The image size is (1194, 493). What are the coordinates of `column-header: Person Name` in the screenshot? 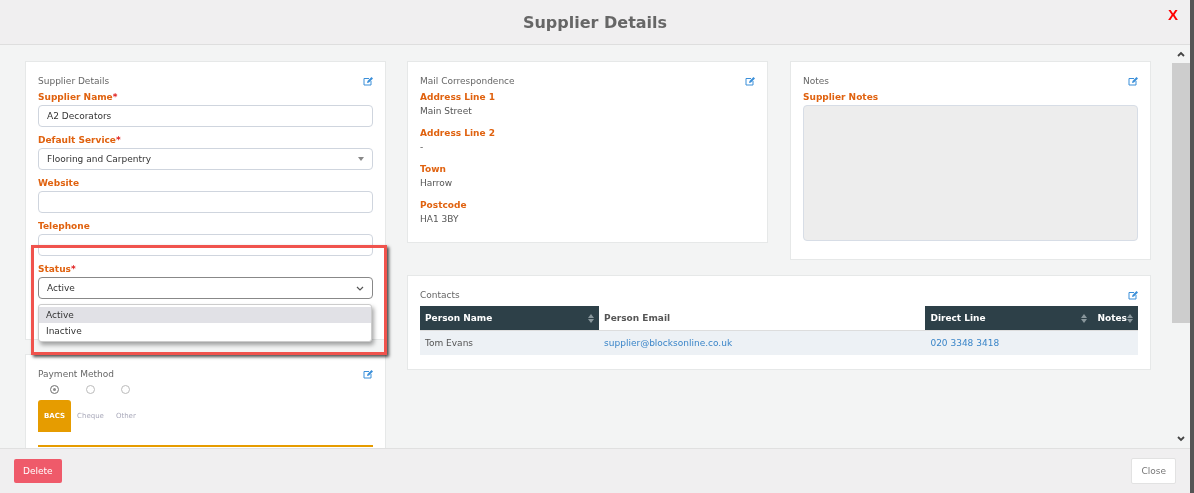 It's located at (510, 318).